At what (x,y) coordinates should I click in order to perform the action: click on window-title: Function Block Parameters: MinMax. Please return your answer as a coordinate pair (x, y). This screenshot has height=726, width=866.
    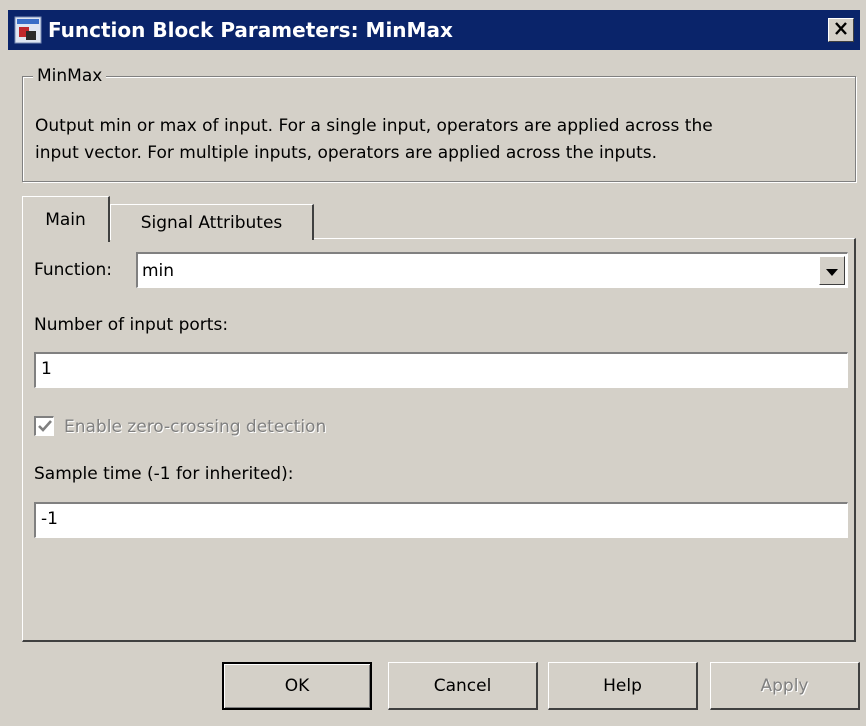
    Looking at the image, I should click on (250, 30).